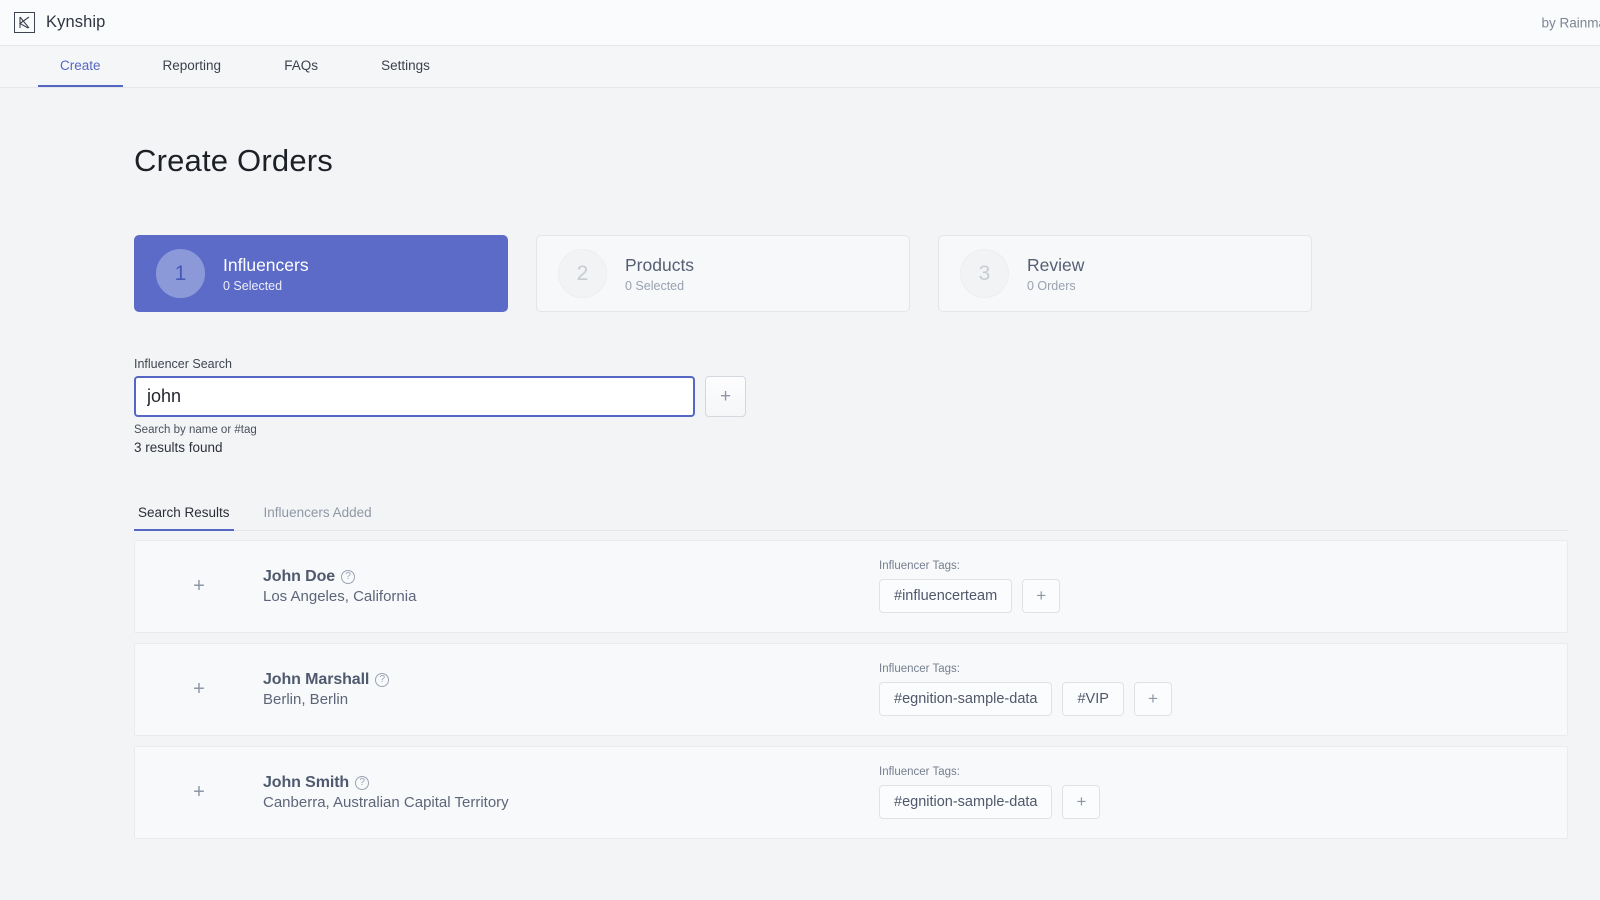 This screenshot has width=1600, height=900. I want to click on step-text-1: Influencers 0 Selected, so click(266, 273).